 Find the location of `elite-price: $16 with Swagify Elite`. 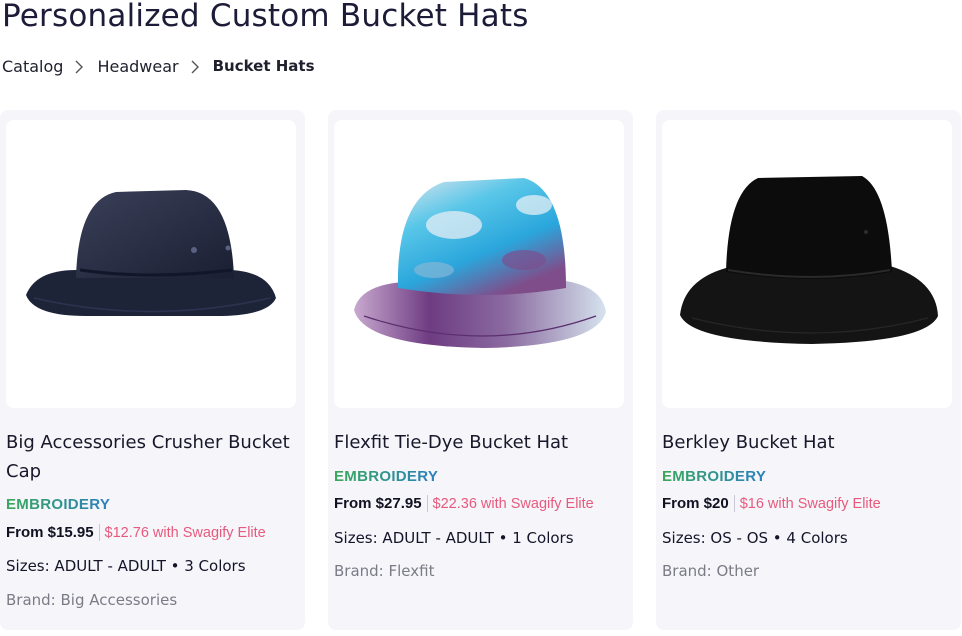

elite-price: $16 with Swagify Elite is located at coordinates (810, 503).